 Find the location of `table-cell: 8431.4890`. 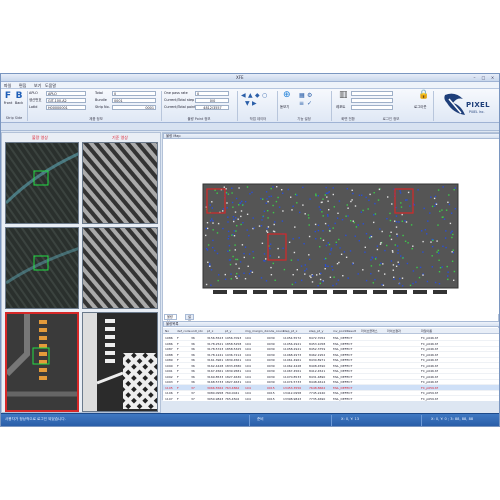

table-cell: 8431.4890 is located at coordinates (317, 376).